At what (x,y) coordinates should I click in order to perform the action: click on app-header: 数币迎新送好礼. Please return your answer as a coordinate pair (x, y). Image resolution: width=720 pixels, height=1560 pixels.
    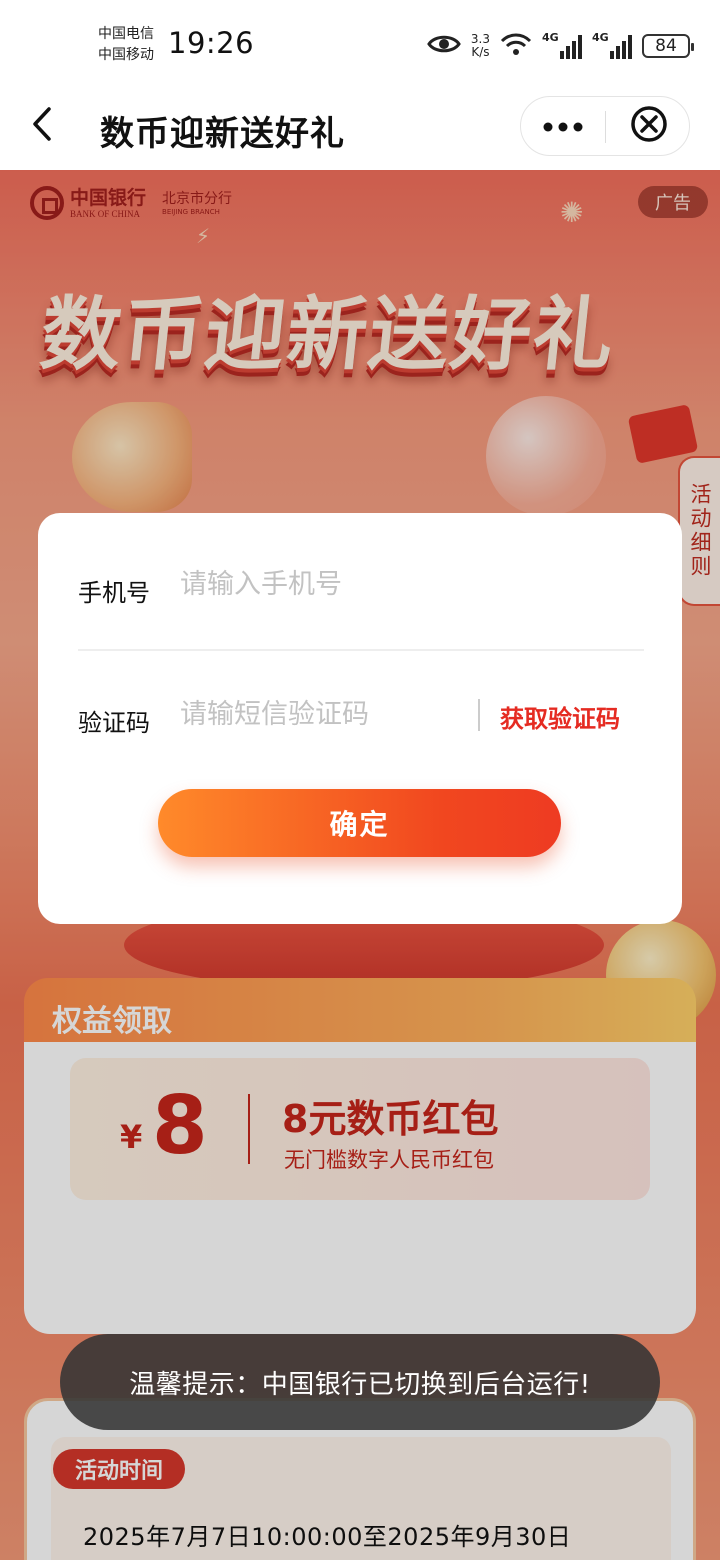
    Looking at the image, I should click on (360, 129).